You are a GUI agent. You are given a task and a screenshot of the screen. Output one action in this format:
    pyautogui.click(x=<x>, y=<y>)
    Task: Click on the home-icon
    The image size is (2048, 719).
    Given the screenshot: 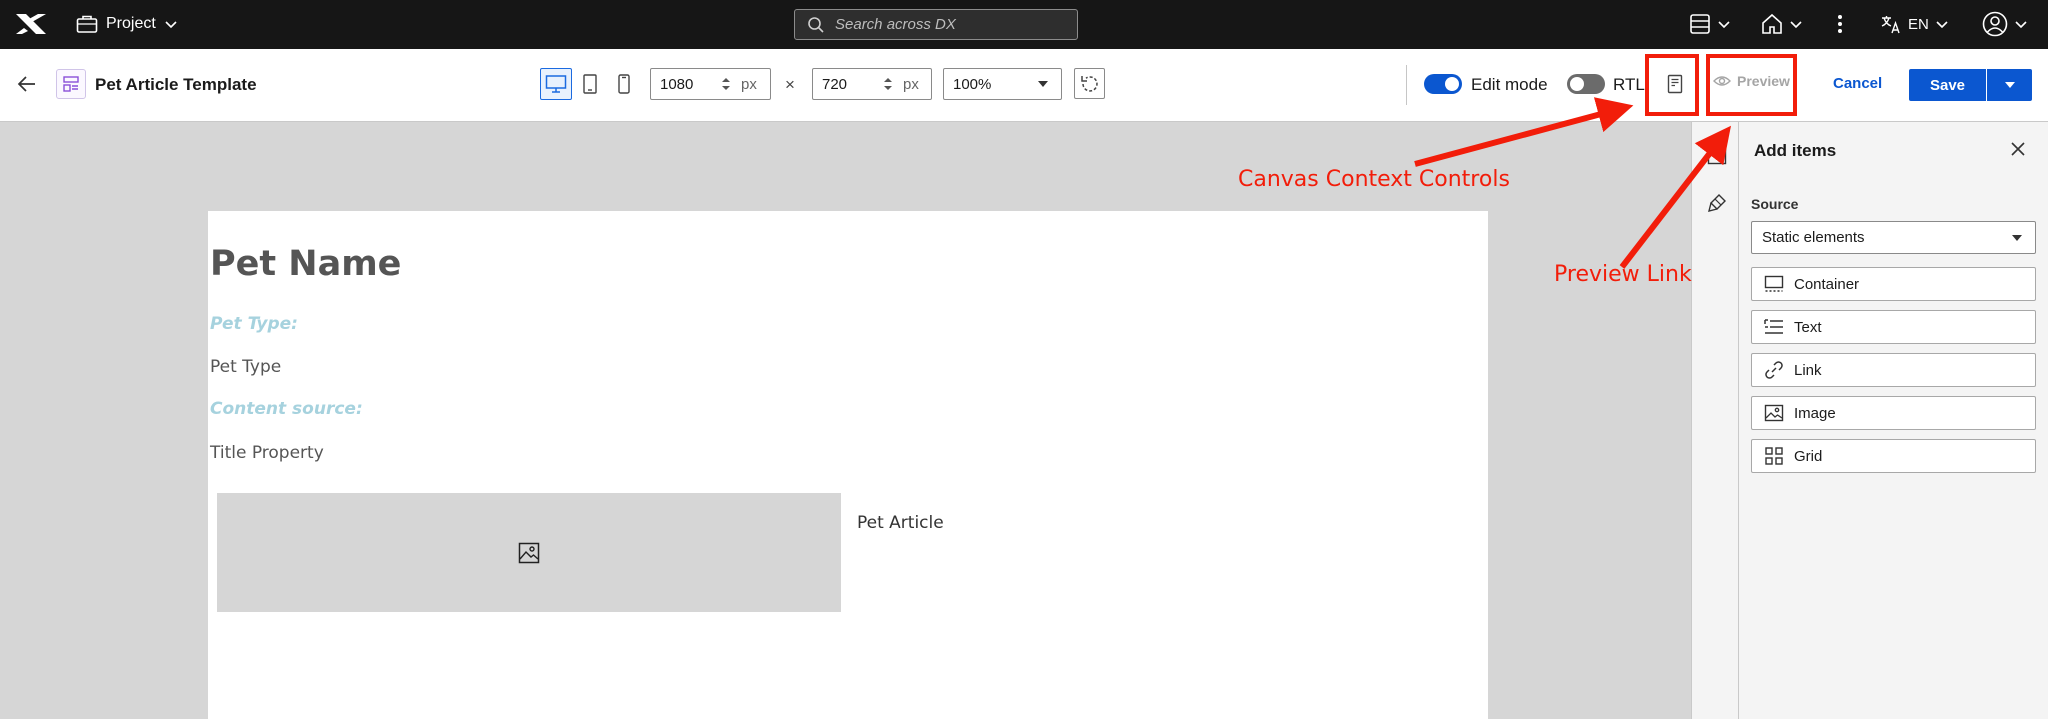 What is the action you would take?
    pyautogui.click(x=1772, y=23)
    